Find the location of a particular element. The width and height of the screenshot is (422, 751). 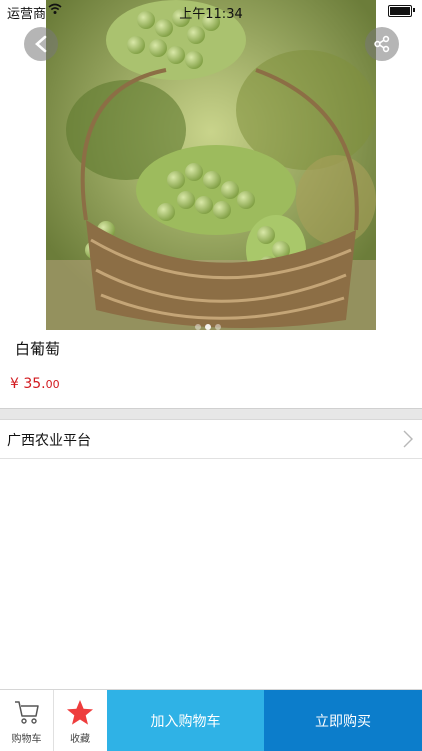

buy-now-button: 立即购买 is located at coordinates (343, 720).